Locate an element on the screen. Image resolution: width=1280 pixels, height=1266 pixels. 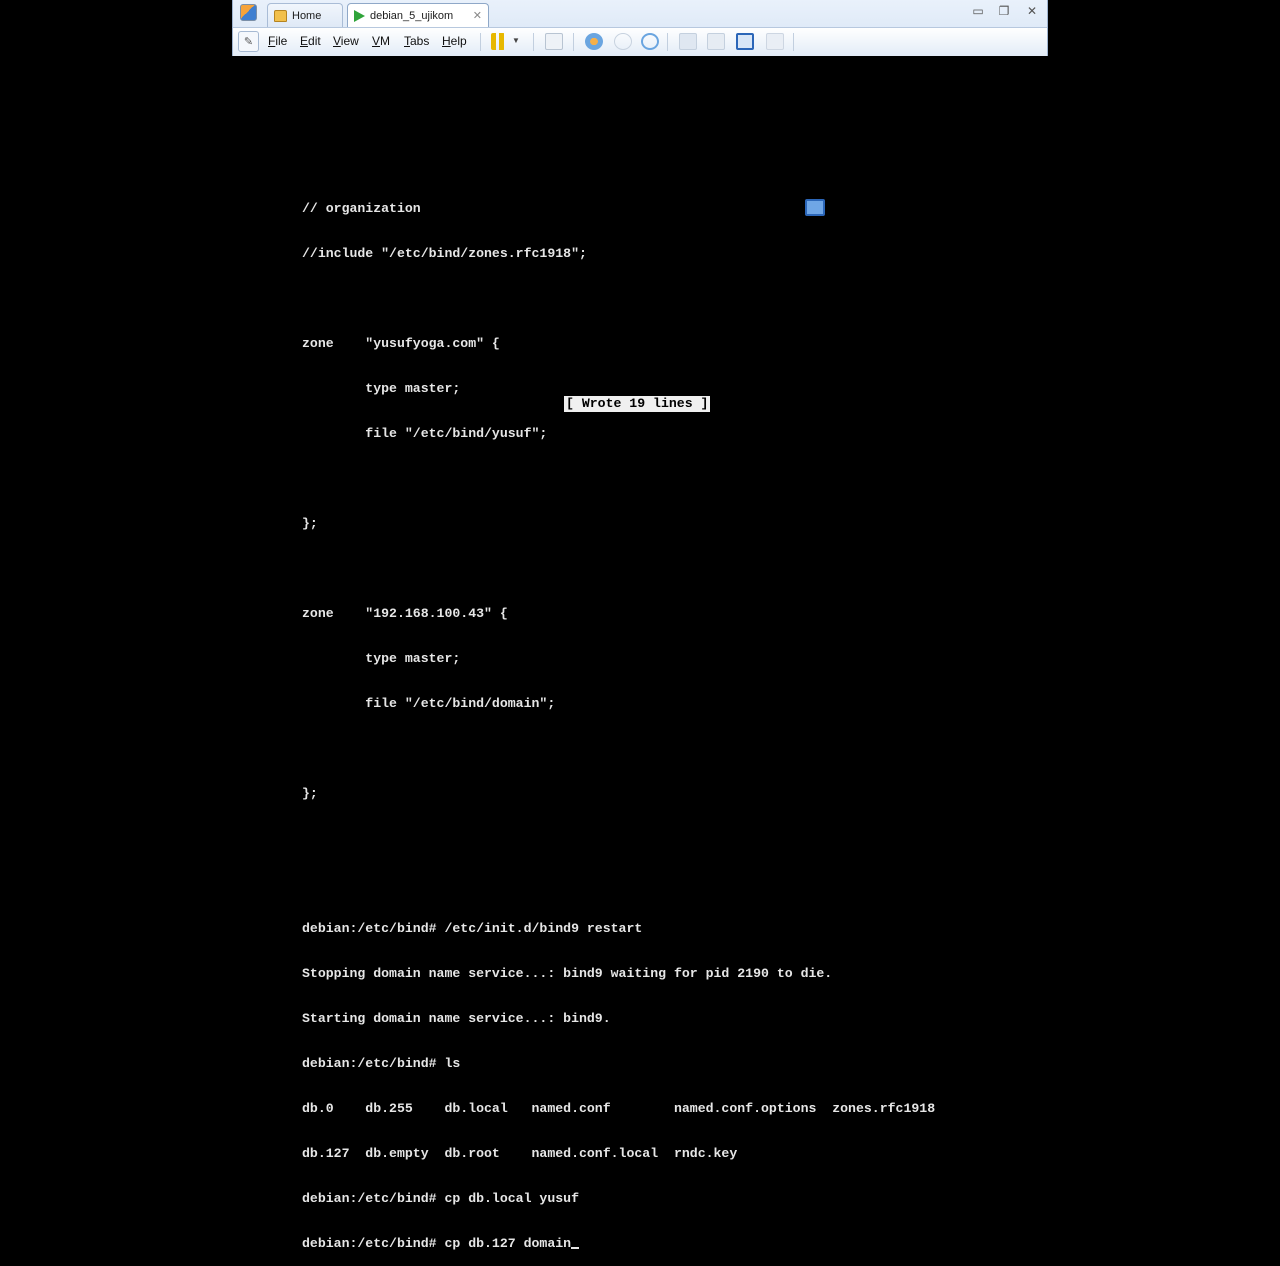
terminal-line: zone "yusufyoga.com" { is located at coordinates (401, 343).